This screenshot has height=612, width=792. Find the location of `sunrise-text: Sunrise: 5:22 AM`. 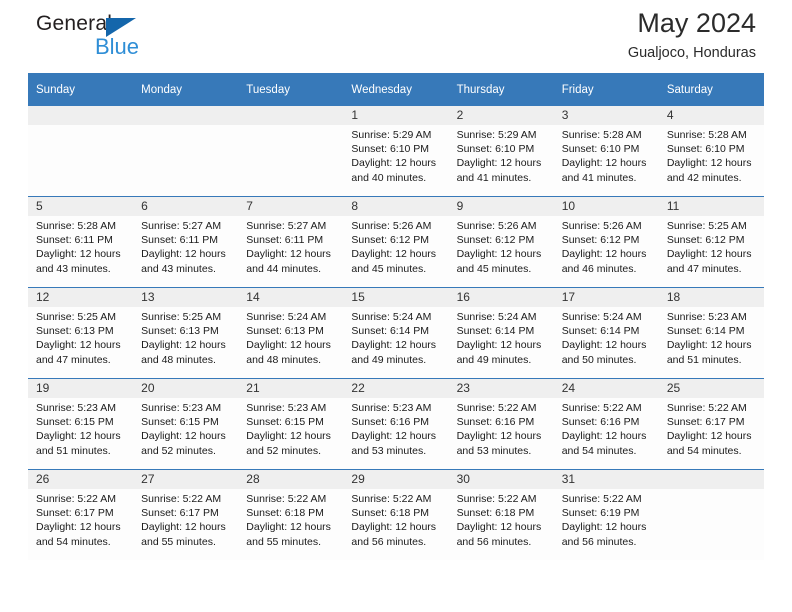

sunrise-text: Sunrise: 5:22 AM is located at coordinates (601, 408).